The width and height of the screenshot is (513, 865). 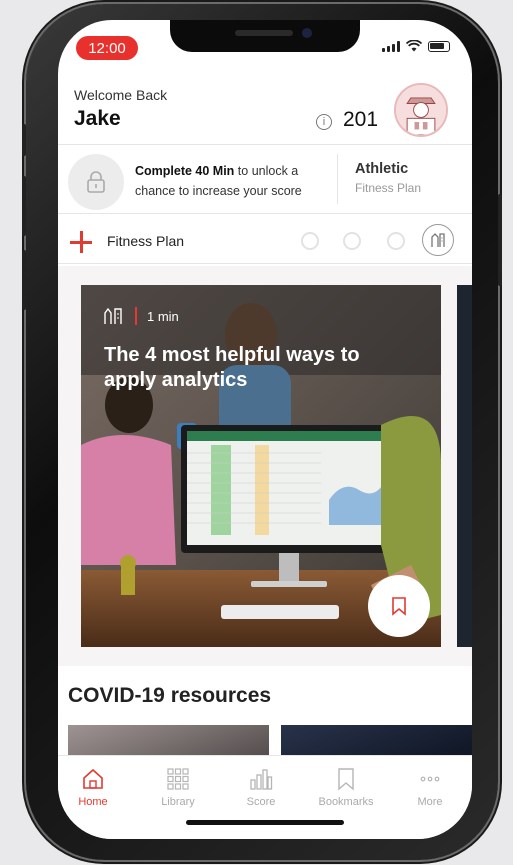 What do you see at coordinates (265, 144) in the screenshot?
I see `header-divider` at bounding box center [265, 144].